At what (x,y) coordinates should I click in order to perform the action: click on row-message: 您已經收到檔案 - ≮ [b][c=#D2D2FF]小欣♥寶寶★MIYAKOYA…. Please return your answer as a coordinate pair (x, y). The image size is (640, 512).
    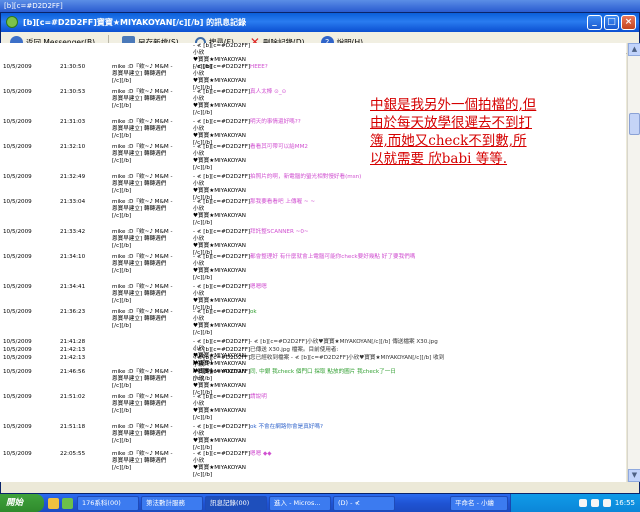
    Looking at the image, I should click on (355, 358).